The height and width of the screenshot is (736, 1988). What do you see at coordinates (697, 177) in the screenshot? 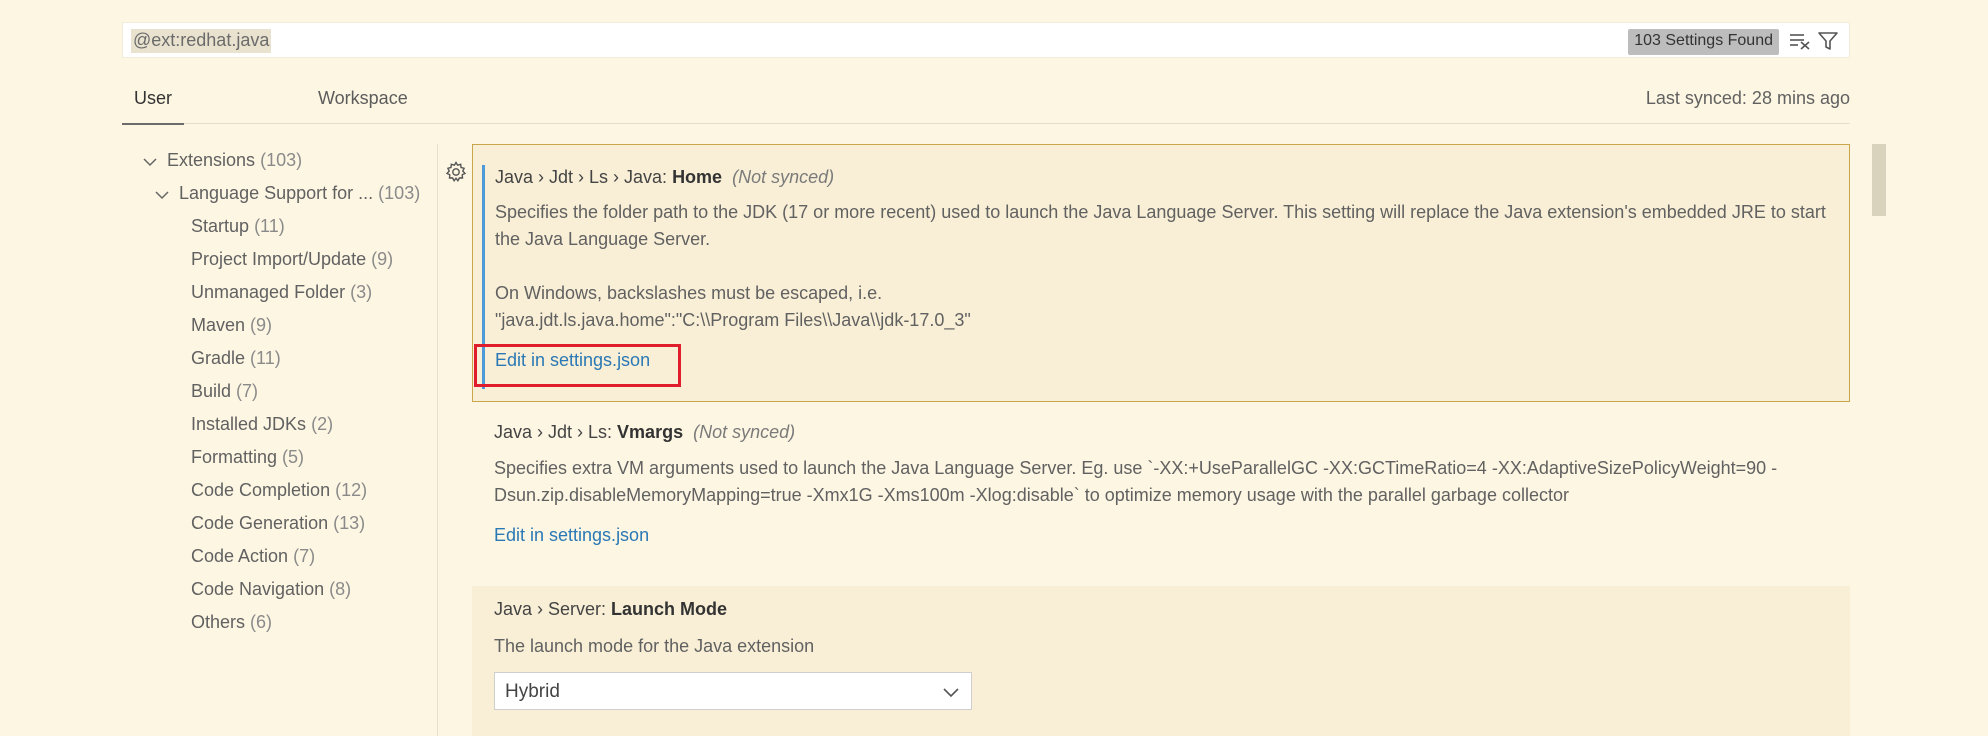
I see `setting-name: Home` at bounding box center [697, 177].